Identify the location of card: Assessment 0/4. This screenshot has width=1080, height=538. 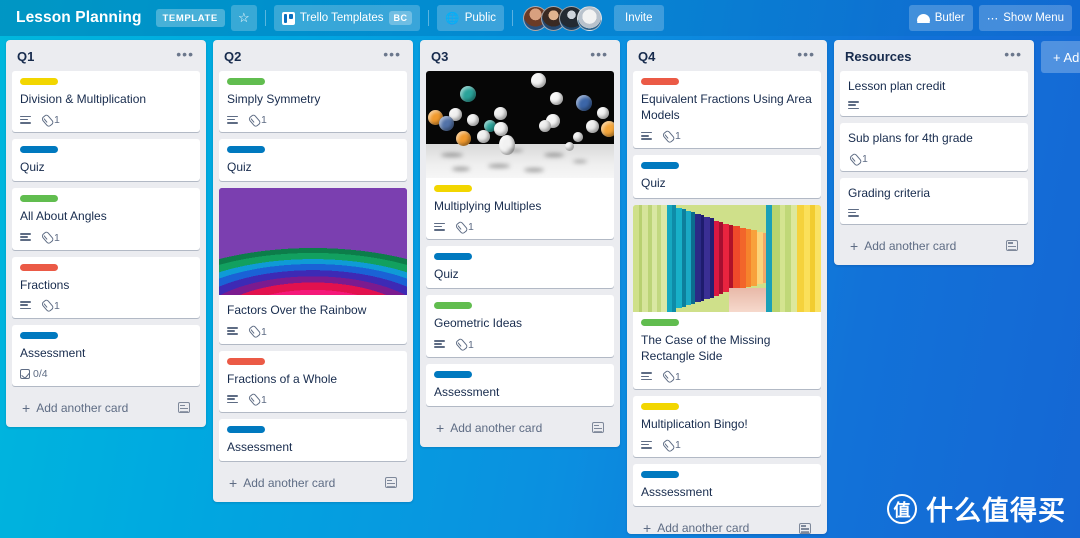
(106, 355).